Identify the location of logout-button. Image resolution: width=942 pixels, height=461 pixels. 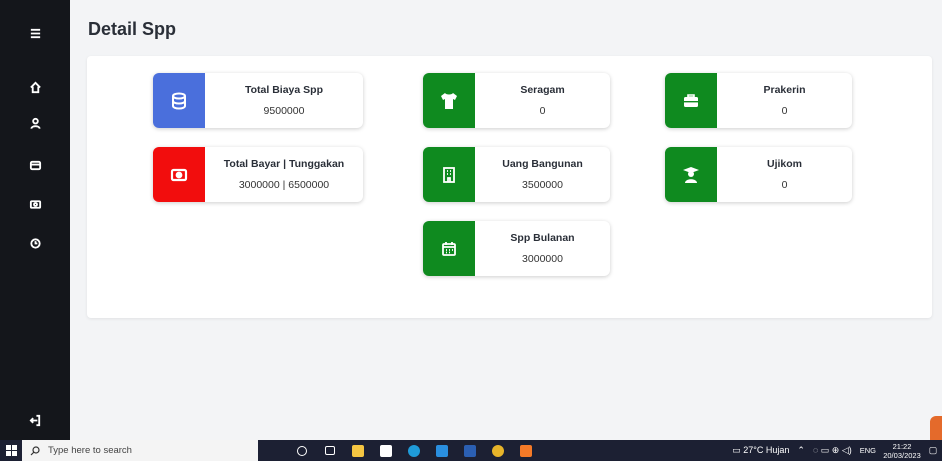
(35, 420).